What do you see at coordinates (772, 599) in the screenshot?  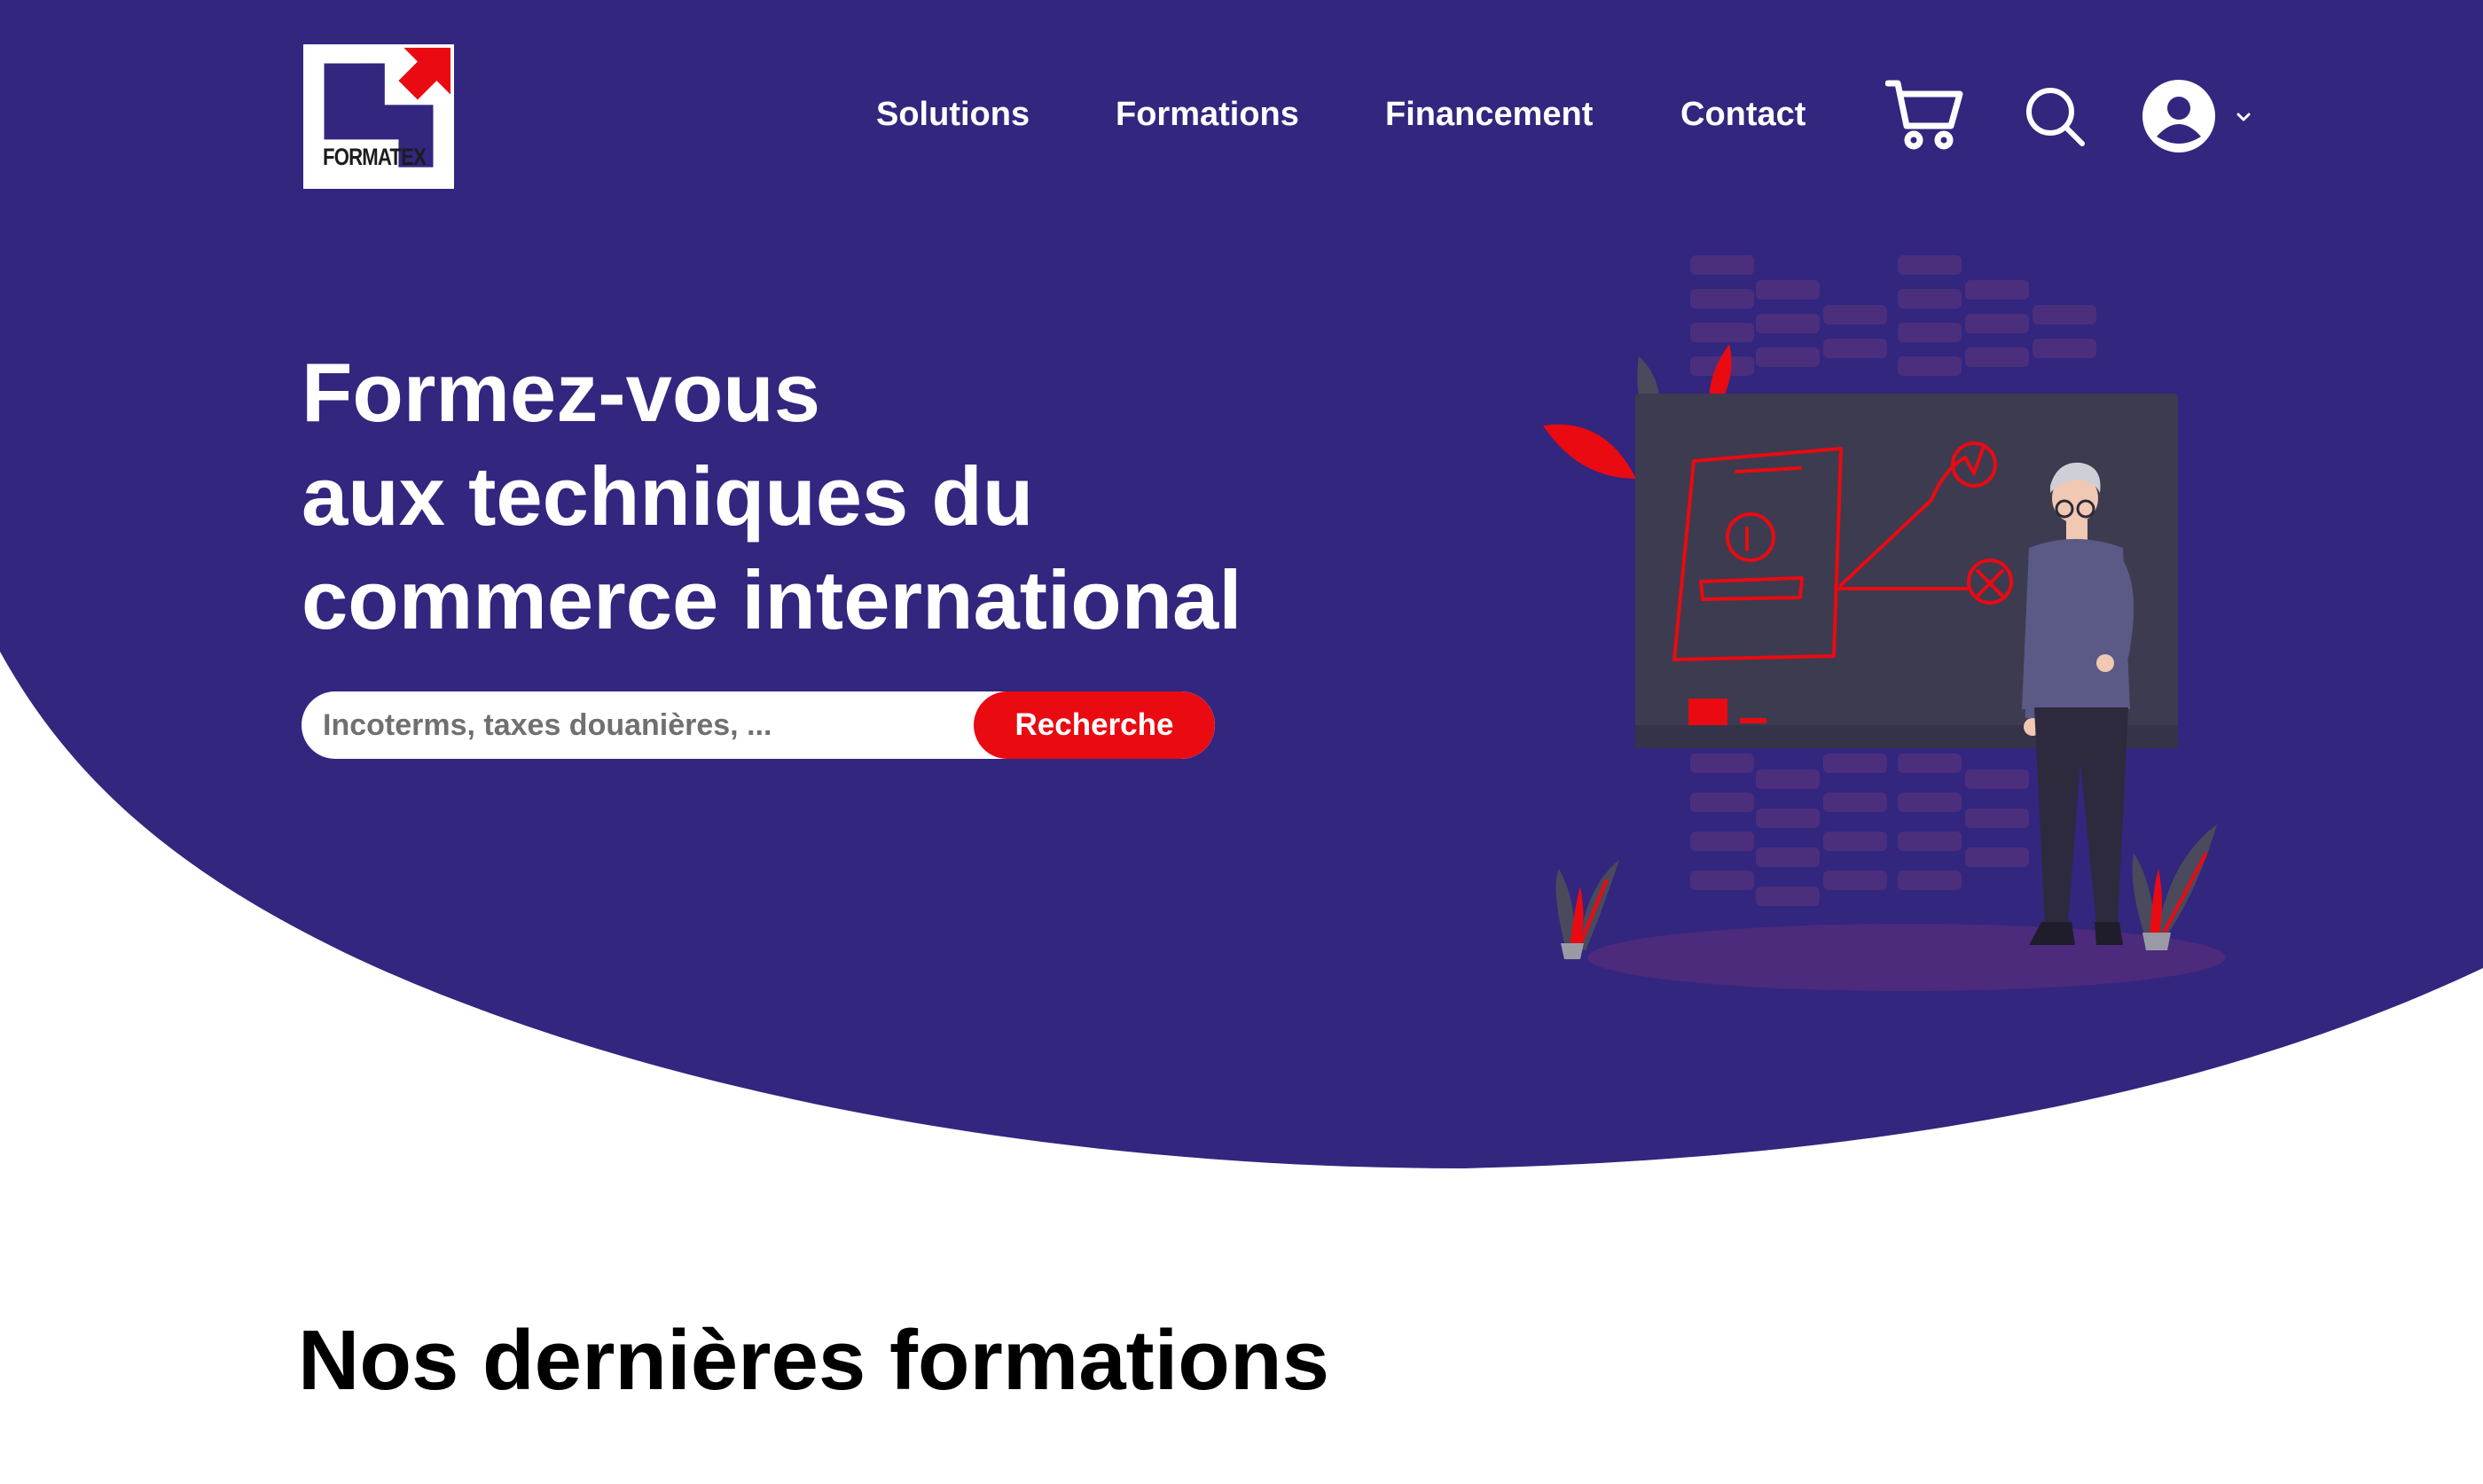 I see `hero-title-line: commerce international` at bounding box center [772, 599].